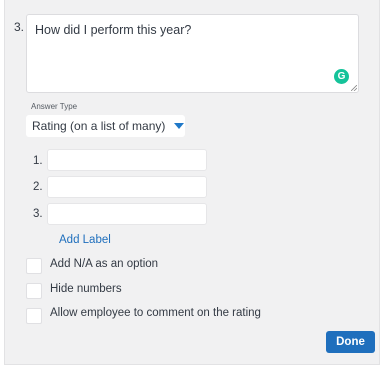  What do you see at coordinates (350, 342) in the screenshot?
I see `done-button: Done` at bounding box center [350, 342].